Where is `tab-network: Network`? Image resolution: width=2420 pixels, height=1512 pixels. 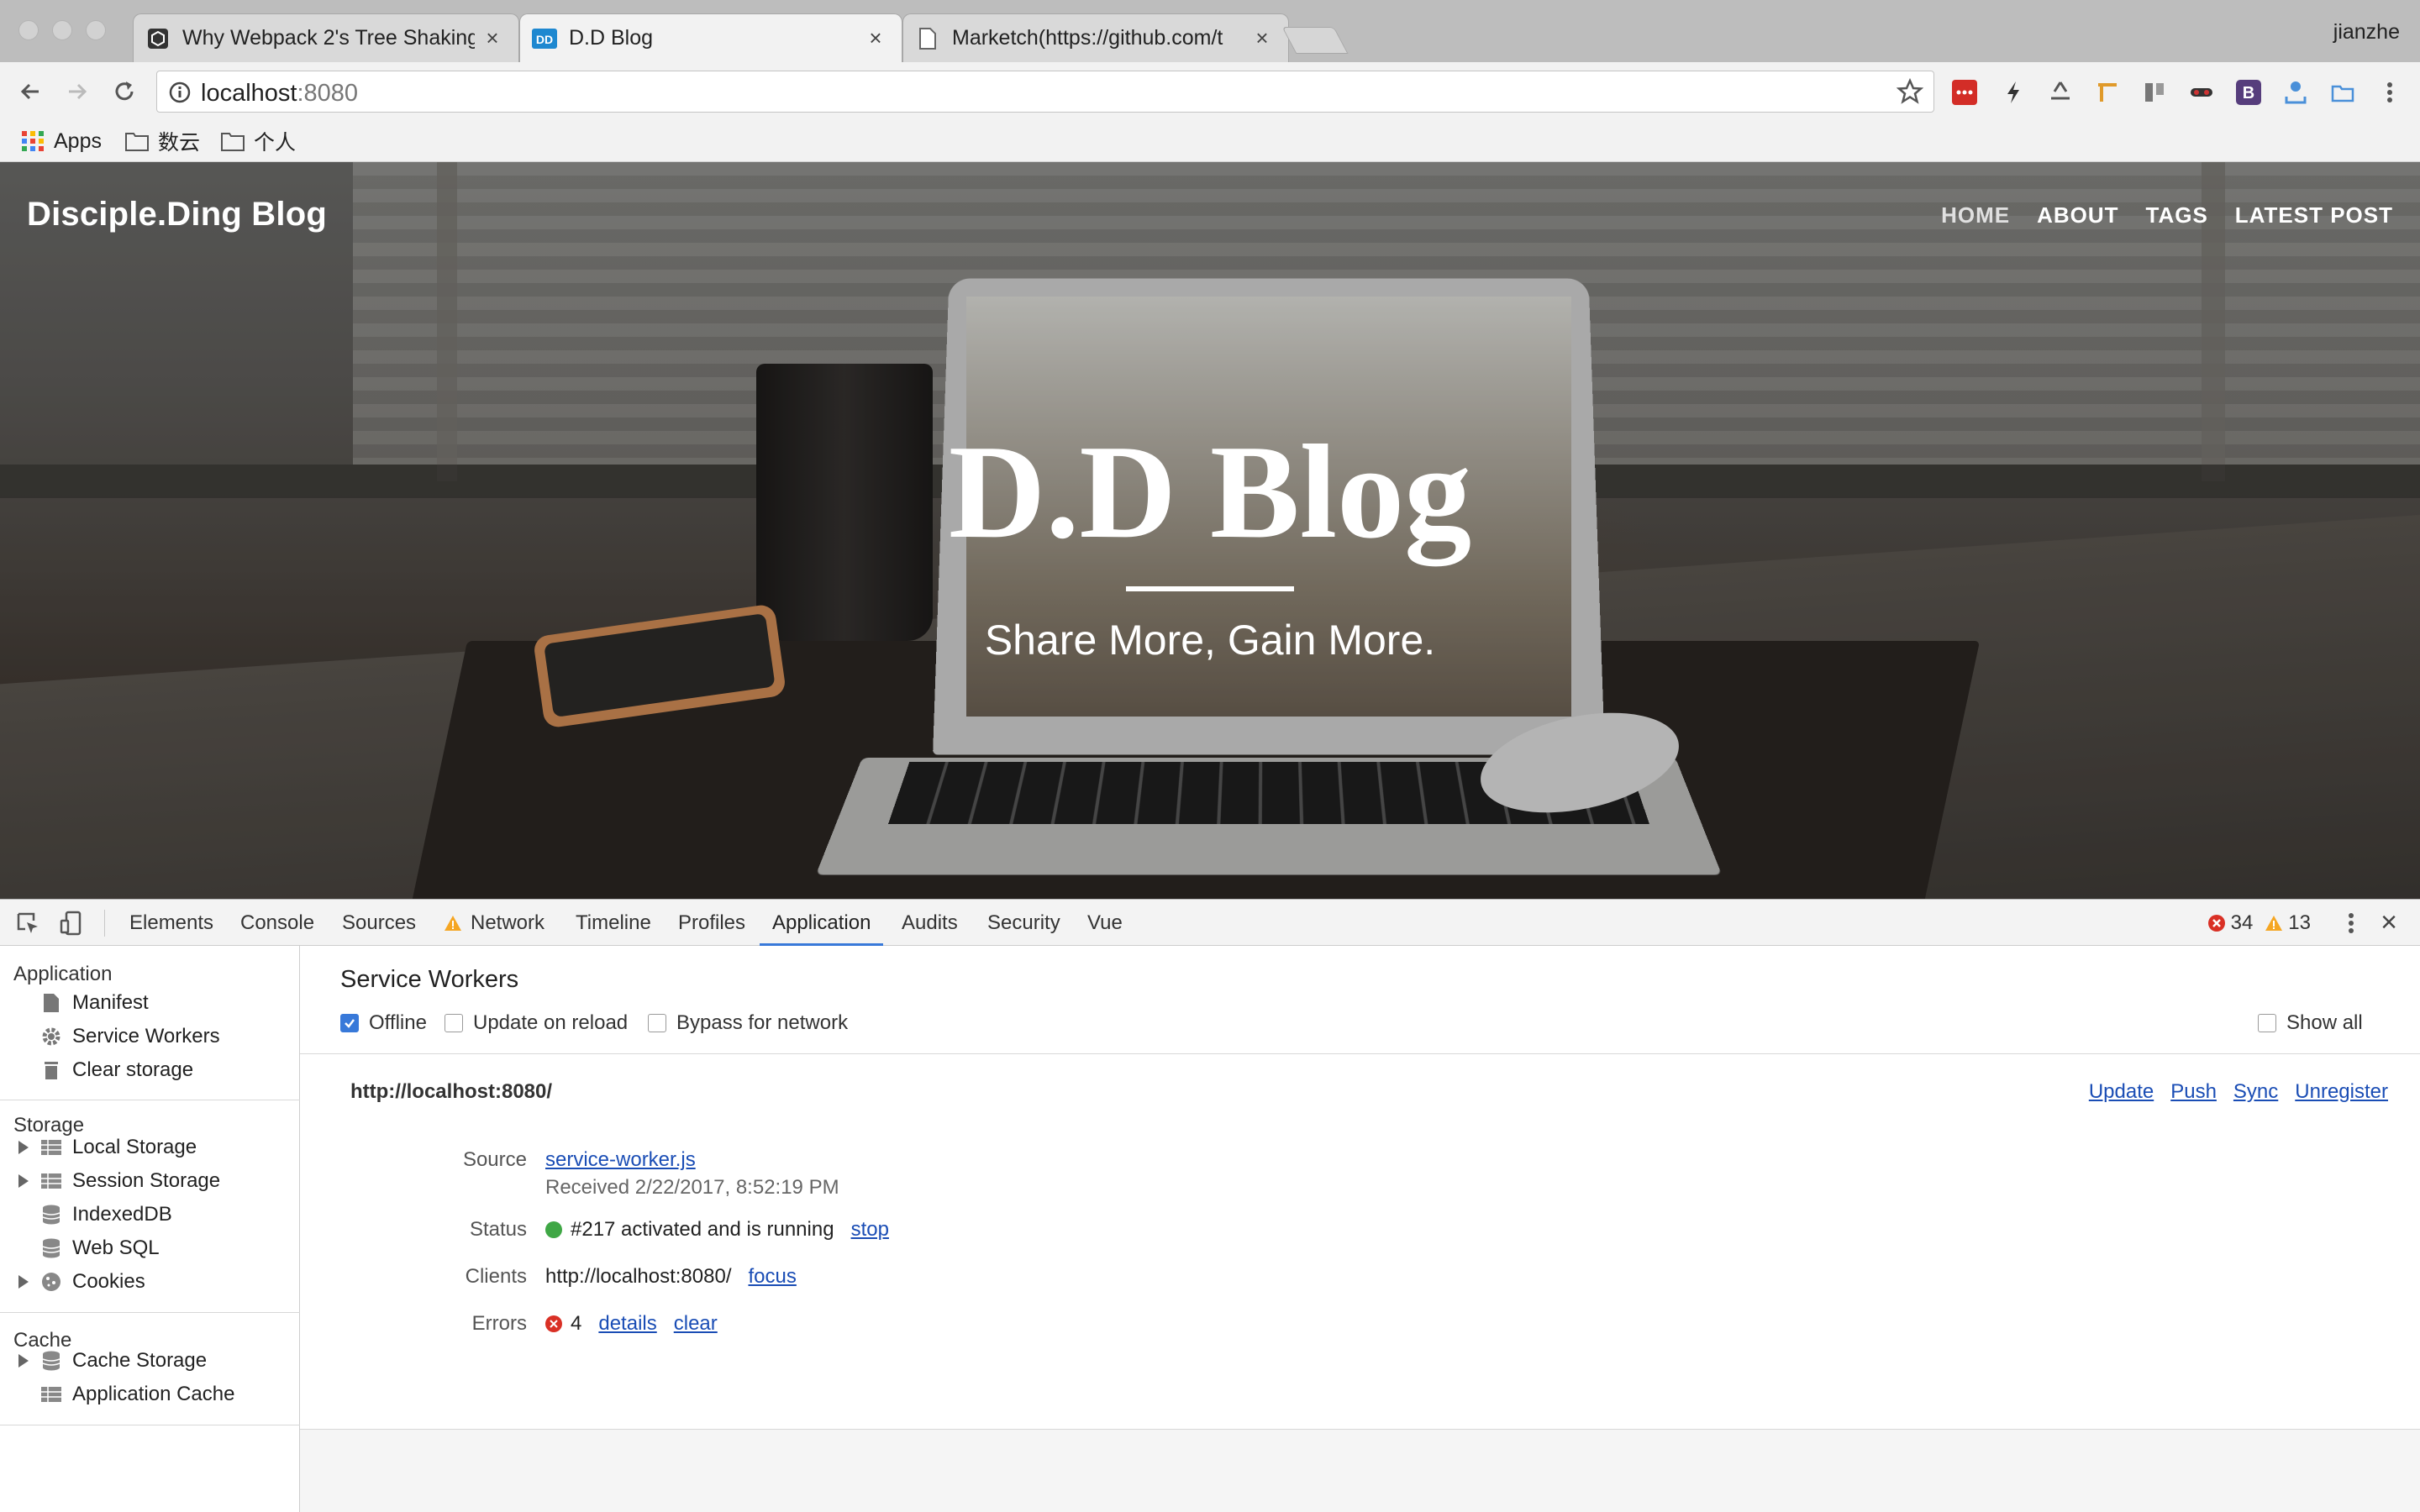 tab-network: Network is located at coordinates (494, 923).